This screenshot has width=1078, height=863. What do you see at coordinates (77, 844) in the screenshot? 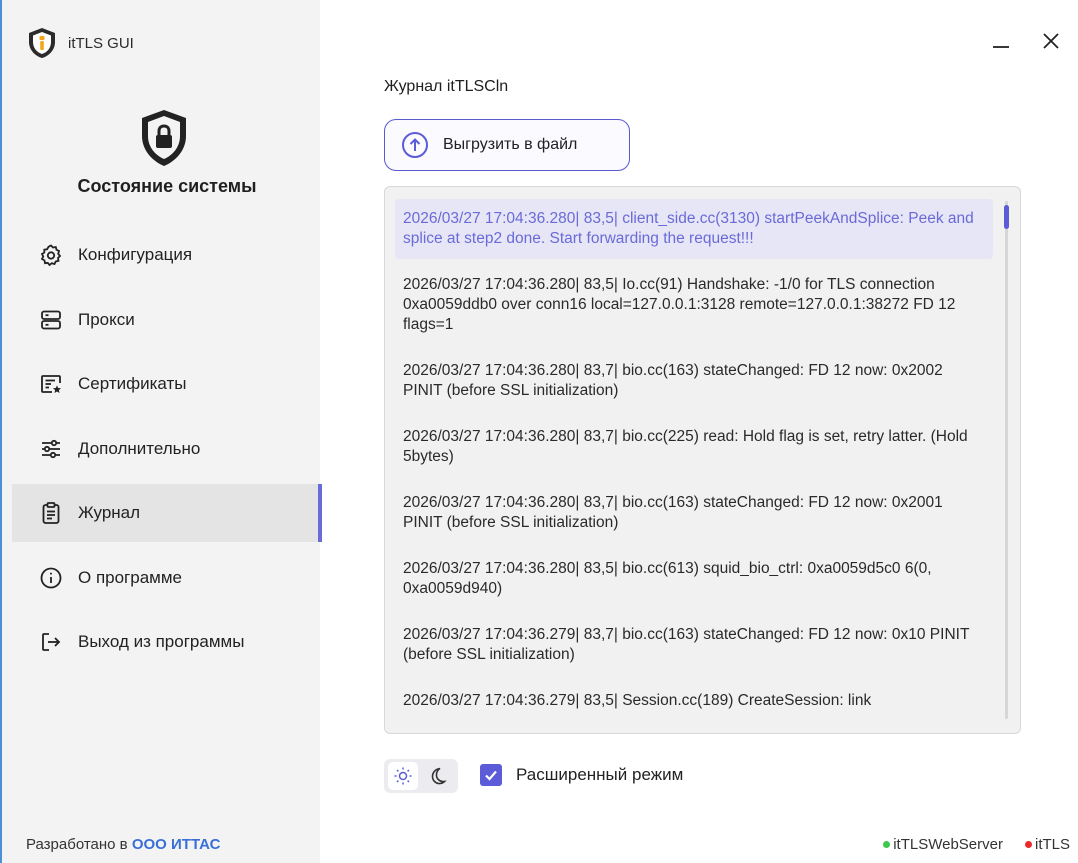
I see `developer-prefix: Разработано в` at bounding box center [77, 844].